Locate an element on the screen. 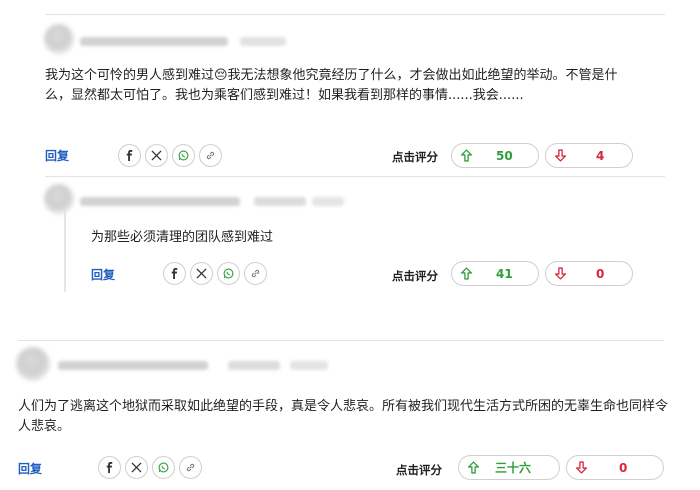  upvote-count: 50 is located at coordinates (504, 155).